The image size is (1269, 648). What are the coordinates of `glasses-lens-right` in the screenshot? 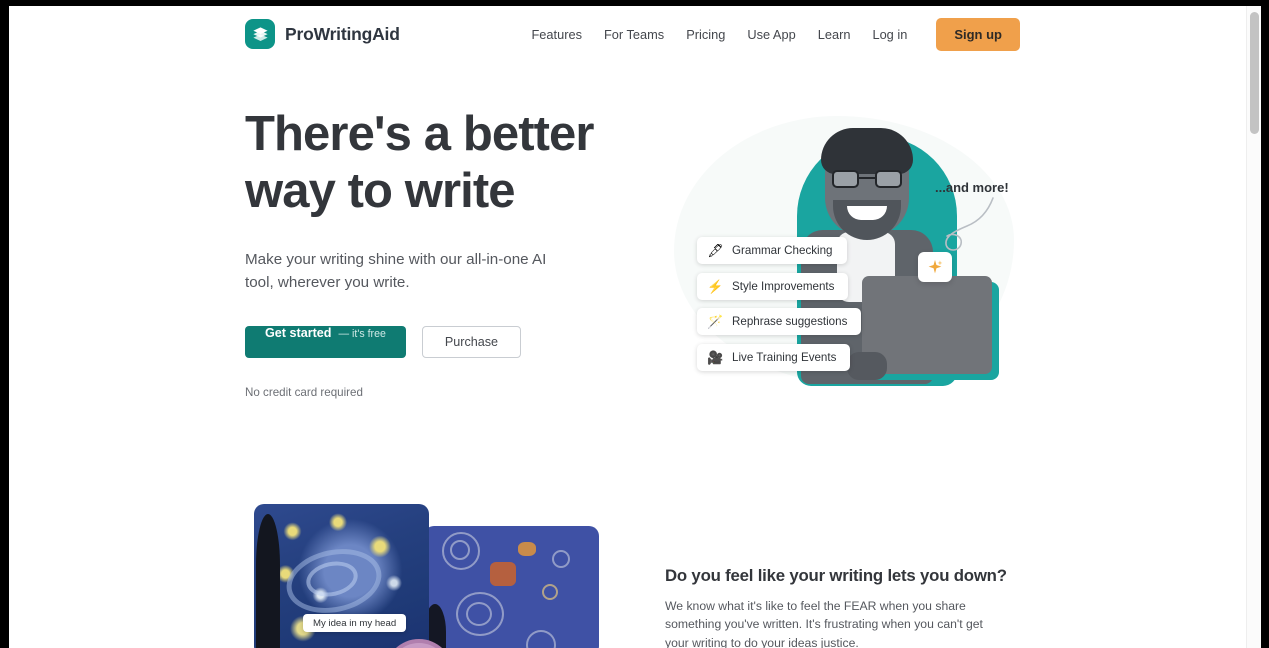 It's located at (888, 179).